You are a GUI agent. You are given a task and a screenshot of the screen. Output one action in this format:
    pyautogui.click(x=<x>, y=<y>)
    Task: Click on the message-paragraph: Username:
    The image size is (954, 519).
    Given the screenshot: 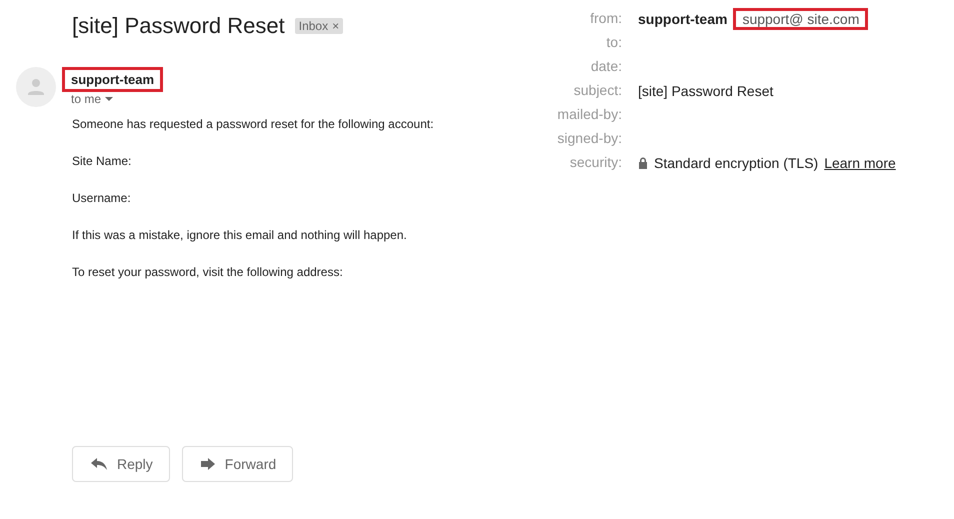 What is the action you would take?
    pyautogui.click(x=102, y=198)
    